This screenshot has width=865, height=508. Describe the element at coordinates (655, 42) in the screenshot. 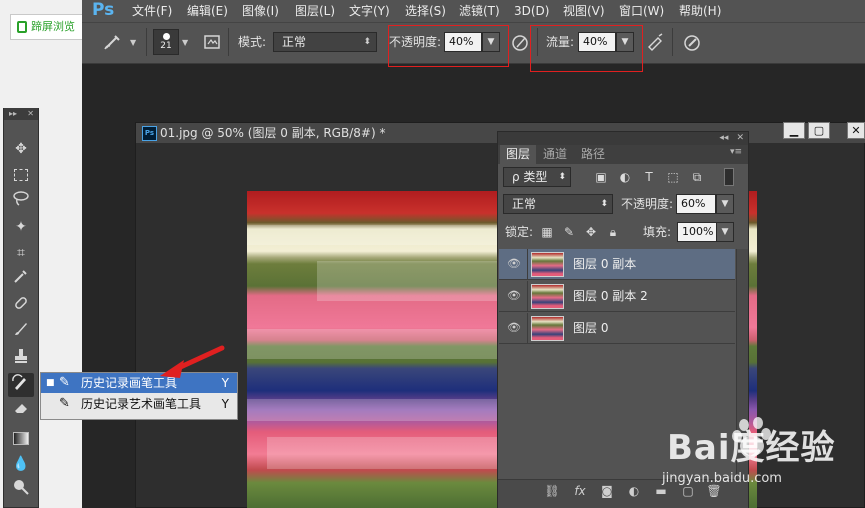

I see `airbrush-icon` at that location.